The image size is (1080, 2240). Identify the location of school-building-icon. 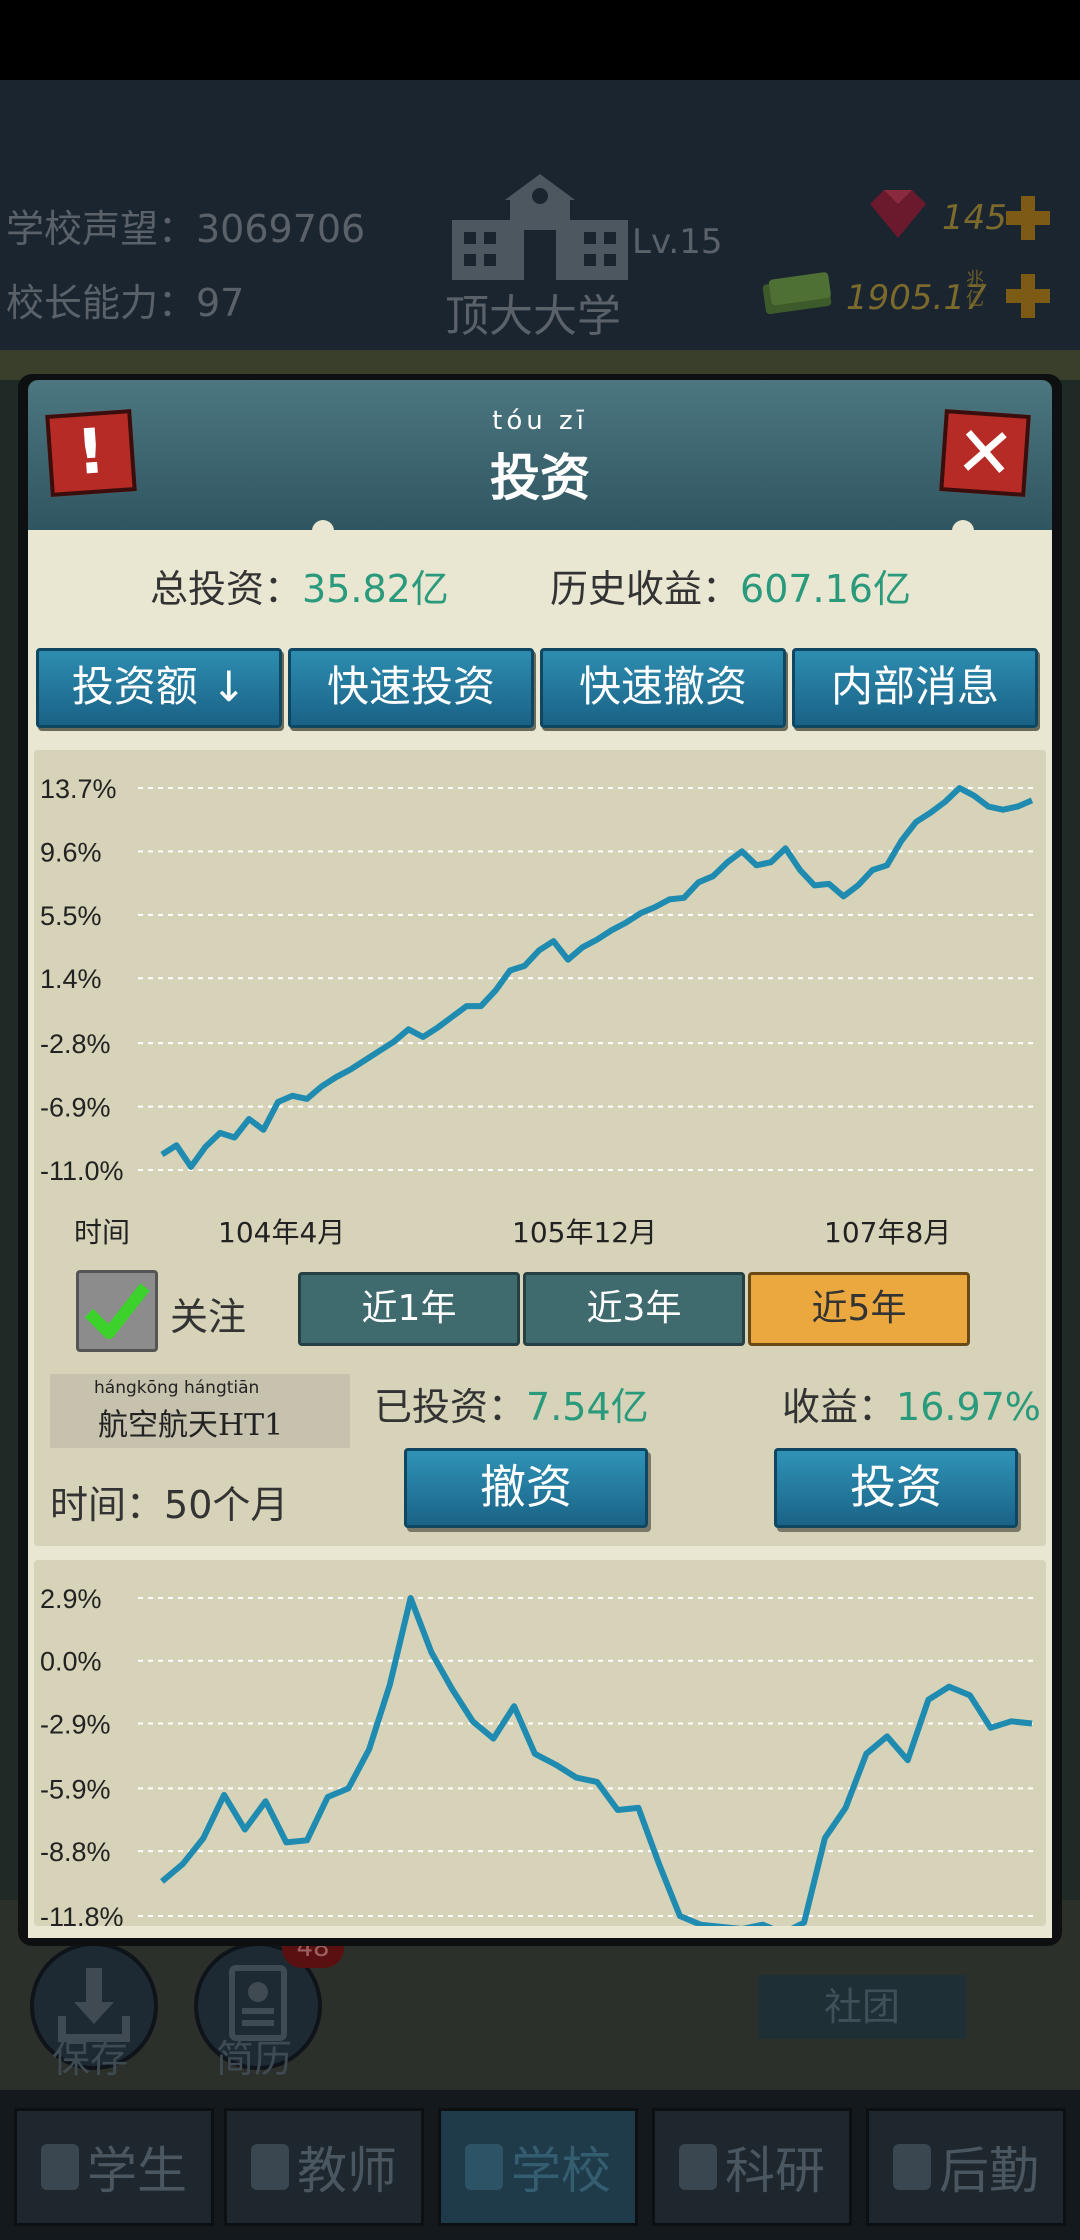
(540, 227).